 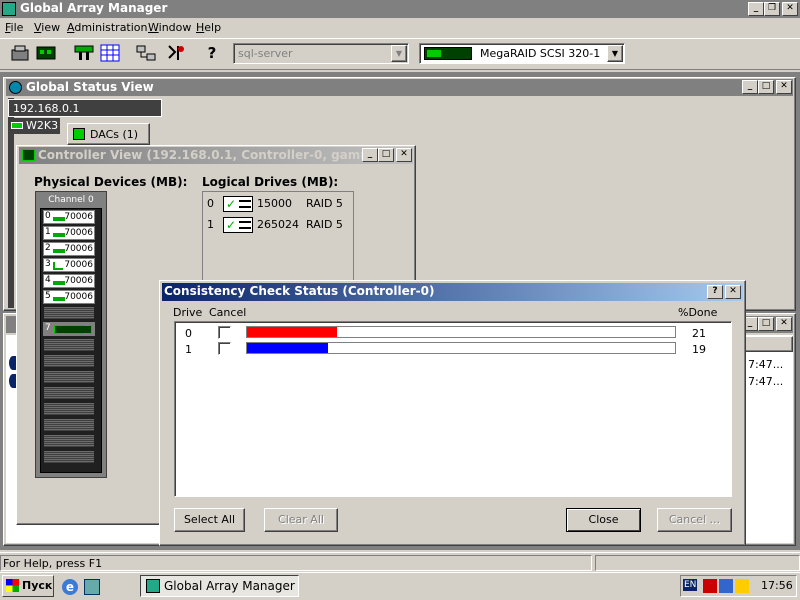 I want to click on tools-icon, so click(x=176, y=53).